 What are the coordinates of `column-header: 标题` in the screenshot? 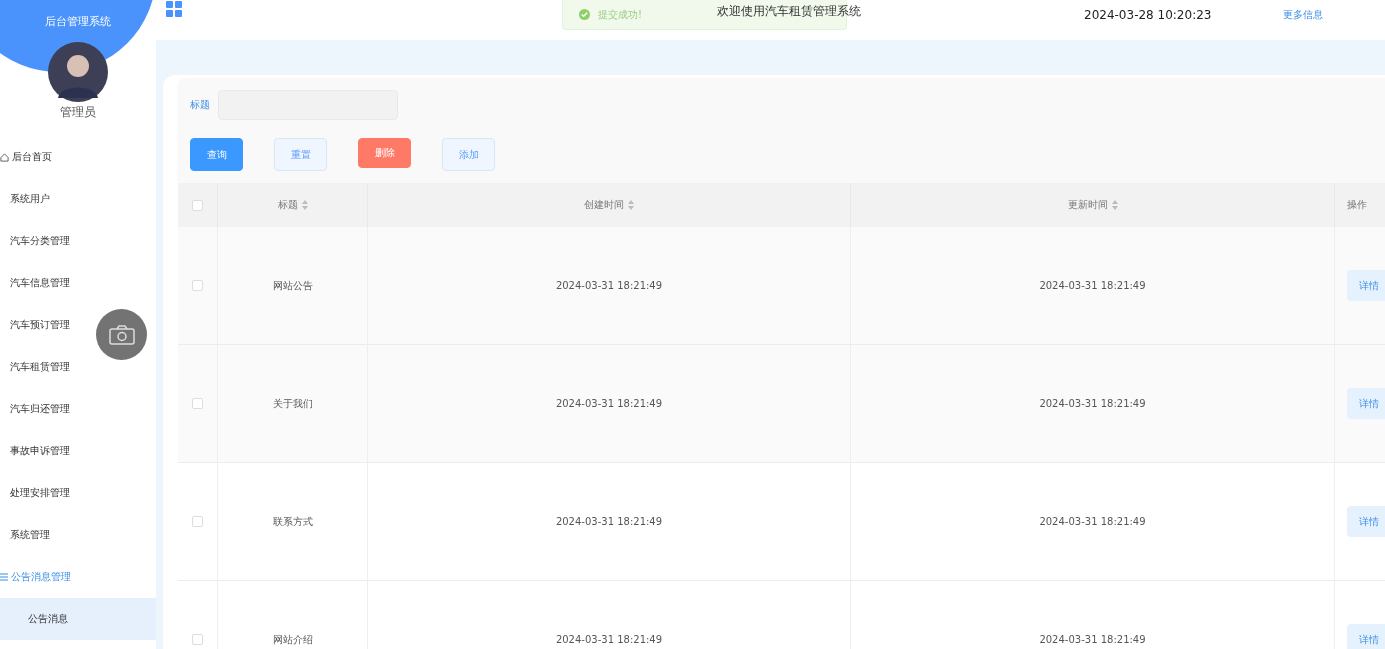 It's located at (293, 205).